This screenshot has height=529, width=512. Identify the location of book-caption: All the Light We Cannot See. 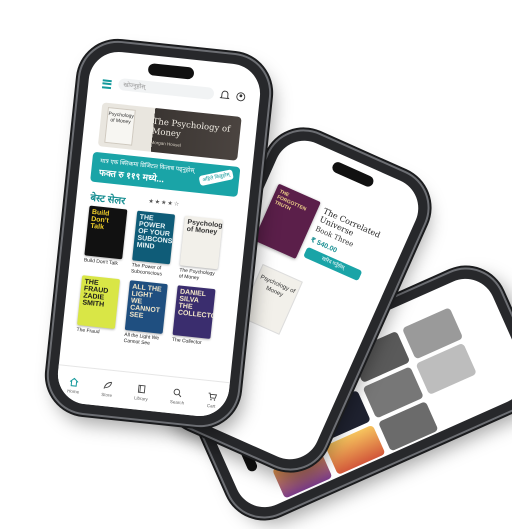
(141, 339).